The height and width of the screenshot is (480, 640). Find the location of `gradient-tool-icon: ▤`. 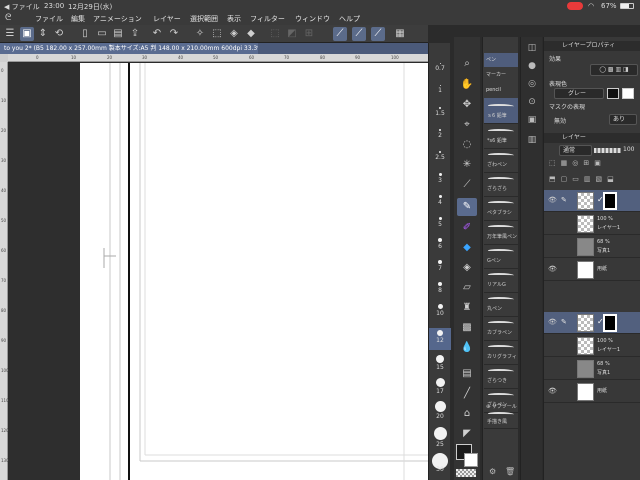

gradient-tool-icon: ▤ is located at coordinates (467, 374).